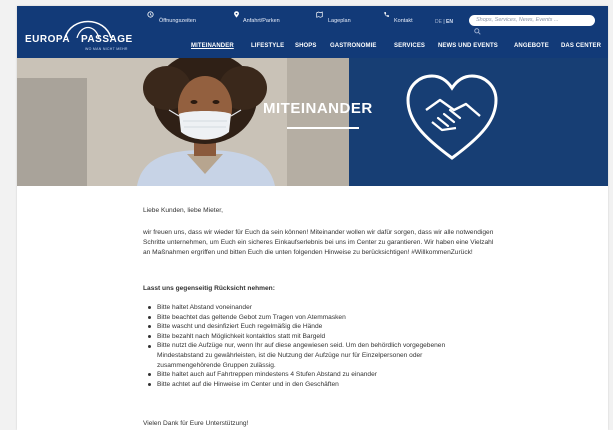  What do you see at coordinates (339, 21) in the screenshot?
I see `utility-link-floor-plan: Lageplan` at bounding box center [339, 21].